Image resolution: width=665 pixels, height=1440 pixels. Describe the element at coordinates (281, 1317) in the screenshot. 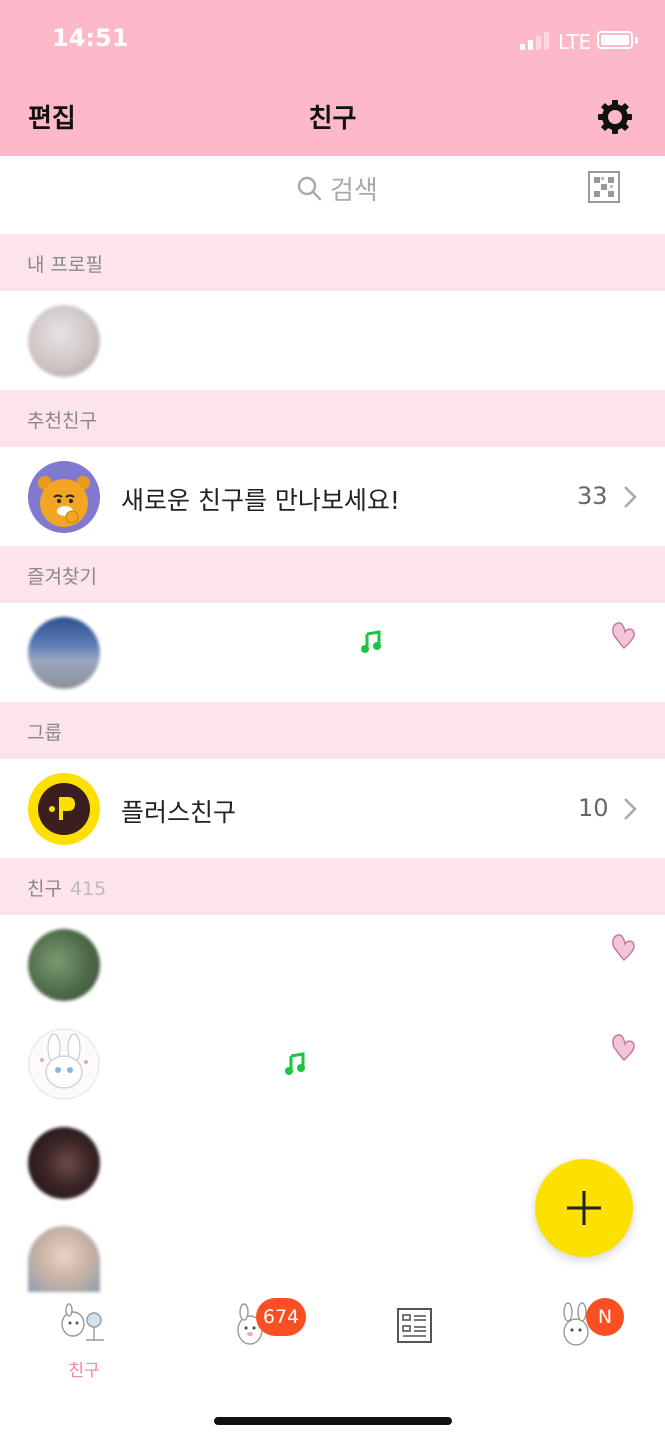

I see `chats-badge: 674` at that location.